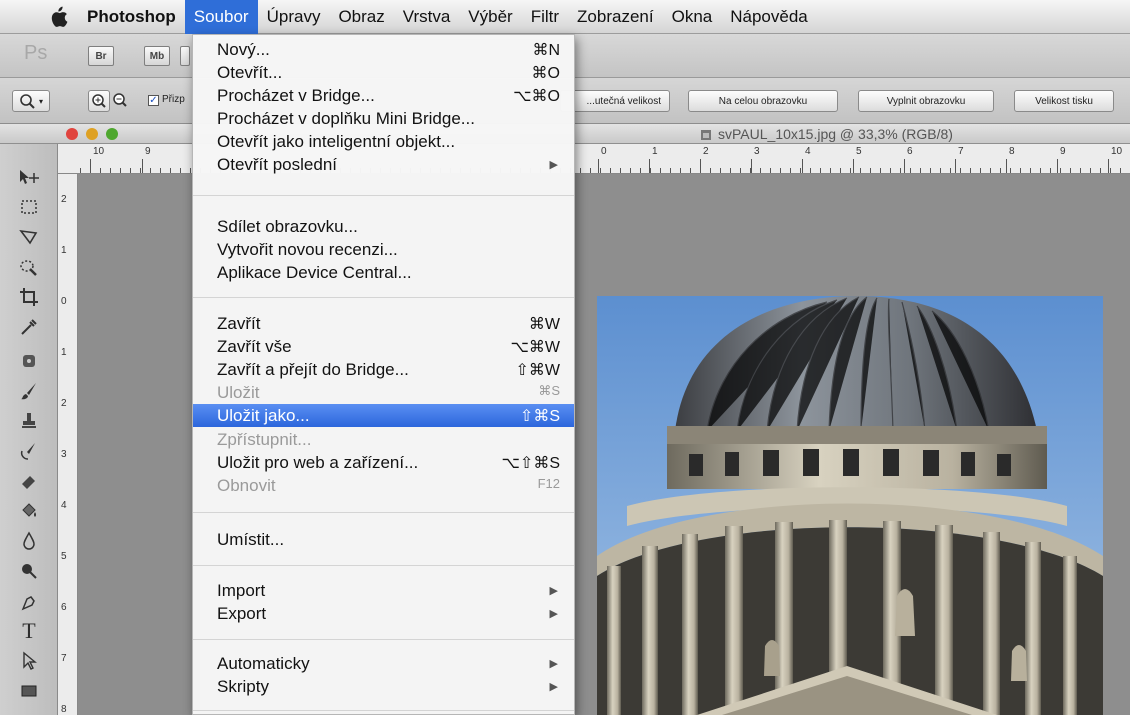  I want to click on paint-bucket-tool-icon, so click(29, 511).